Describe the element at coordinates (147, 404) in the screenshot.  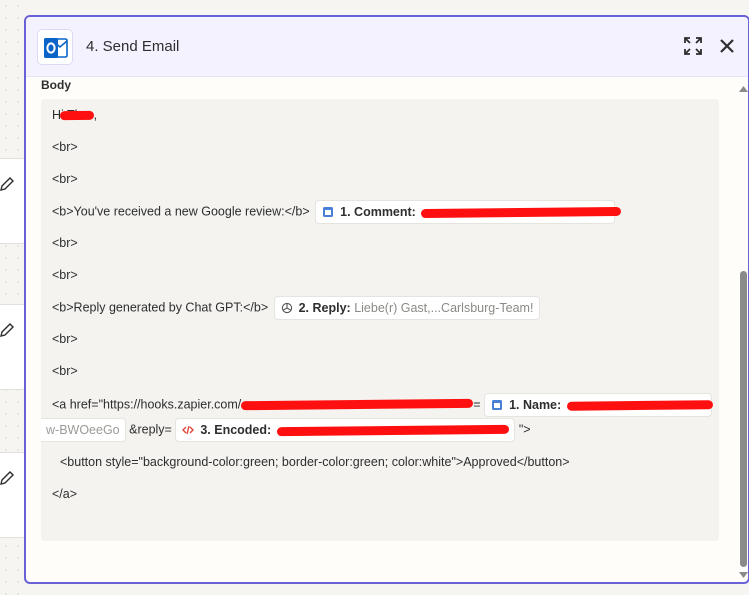
I see `href-prefix-text: <a href="https://hooks.zapier.com/` at that location.